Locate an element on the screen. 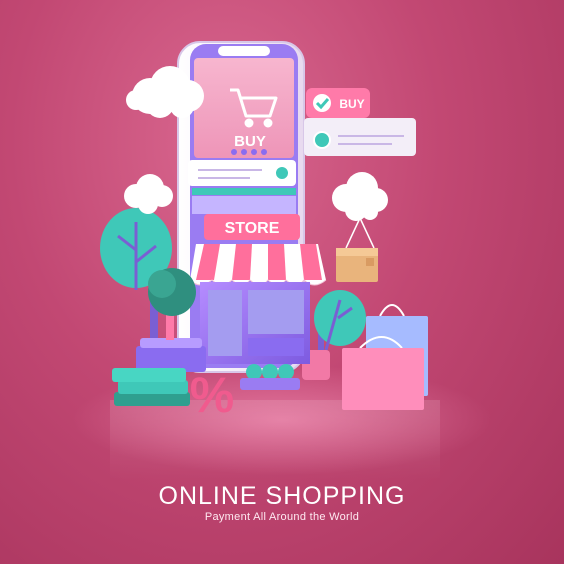 The width and height of the screenshot is (564, 564). buy-tag: BUY is located at coordinates (338, 103).